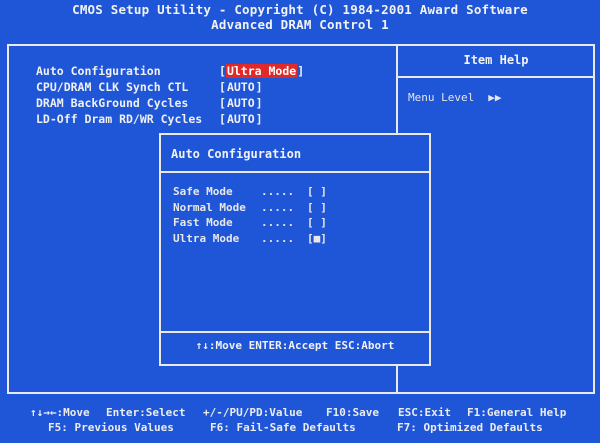 The height and width of the screenshot is (443, 600). Describe the element at coordinates (112, 87) in the screenshot. I see `setting-label: CPU/DRAM CLK Synch CTL` at that location.